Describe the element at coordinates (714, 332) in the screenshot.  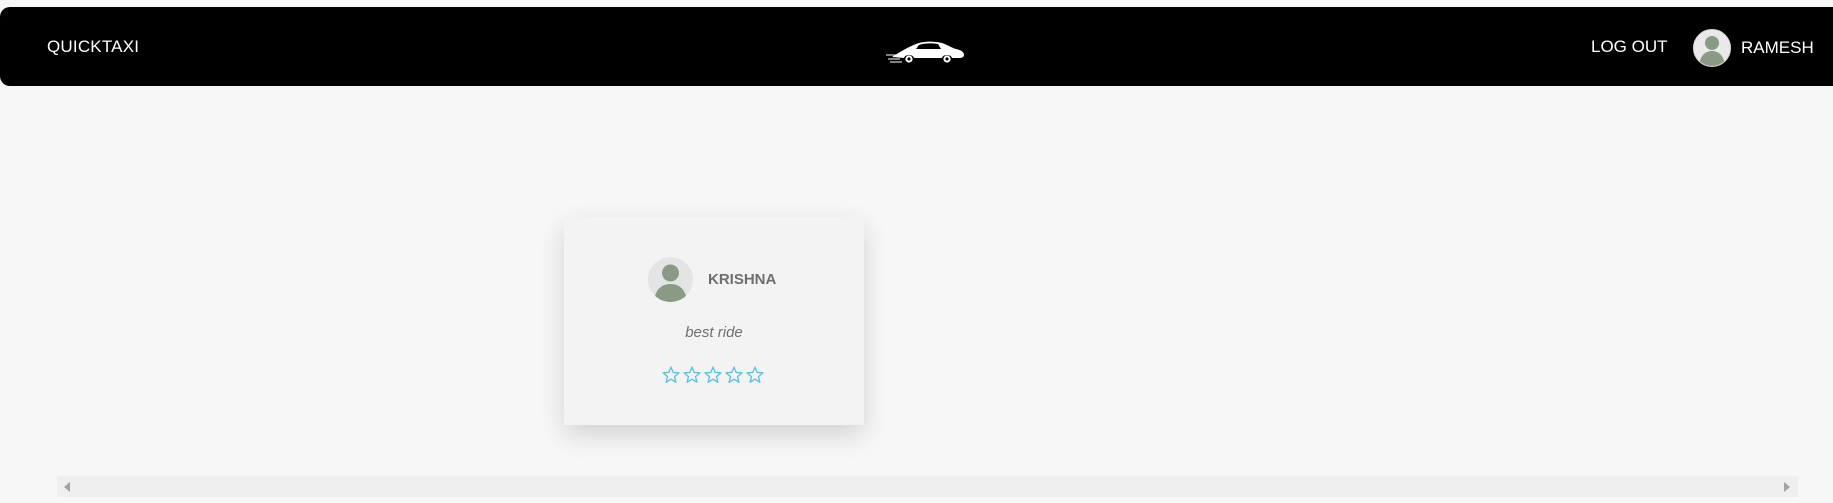
I see `review-comment: best ride` at that location.